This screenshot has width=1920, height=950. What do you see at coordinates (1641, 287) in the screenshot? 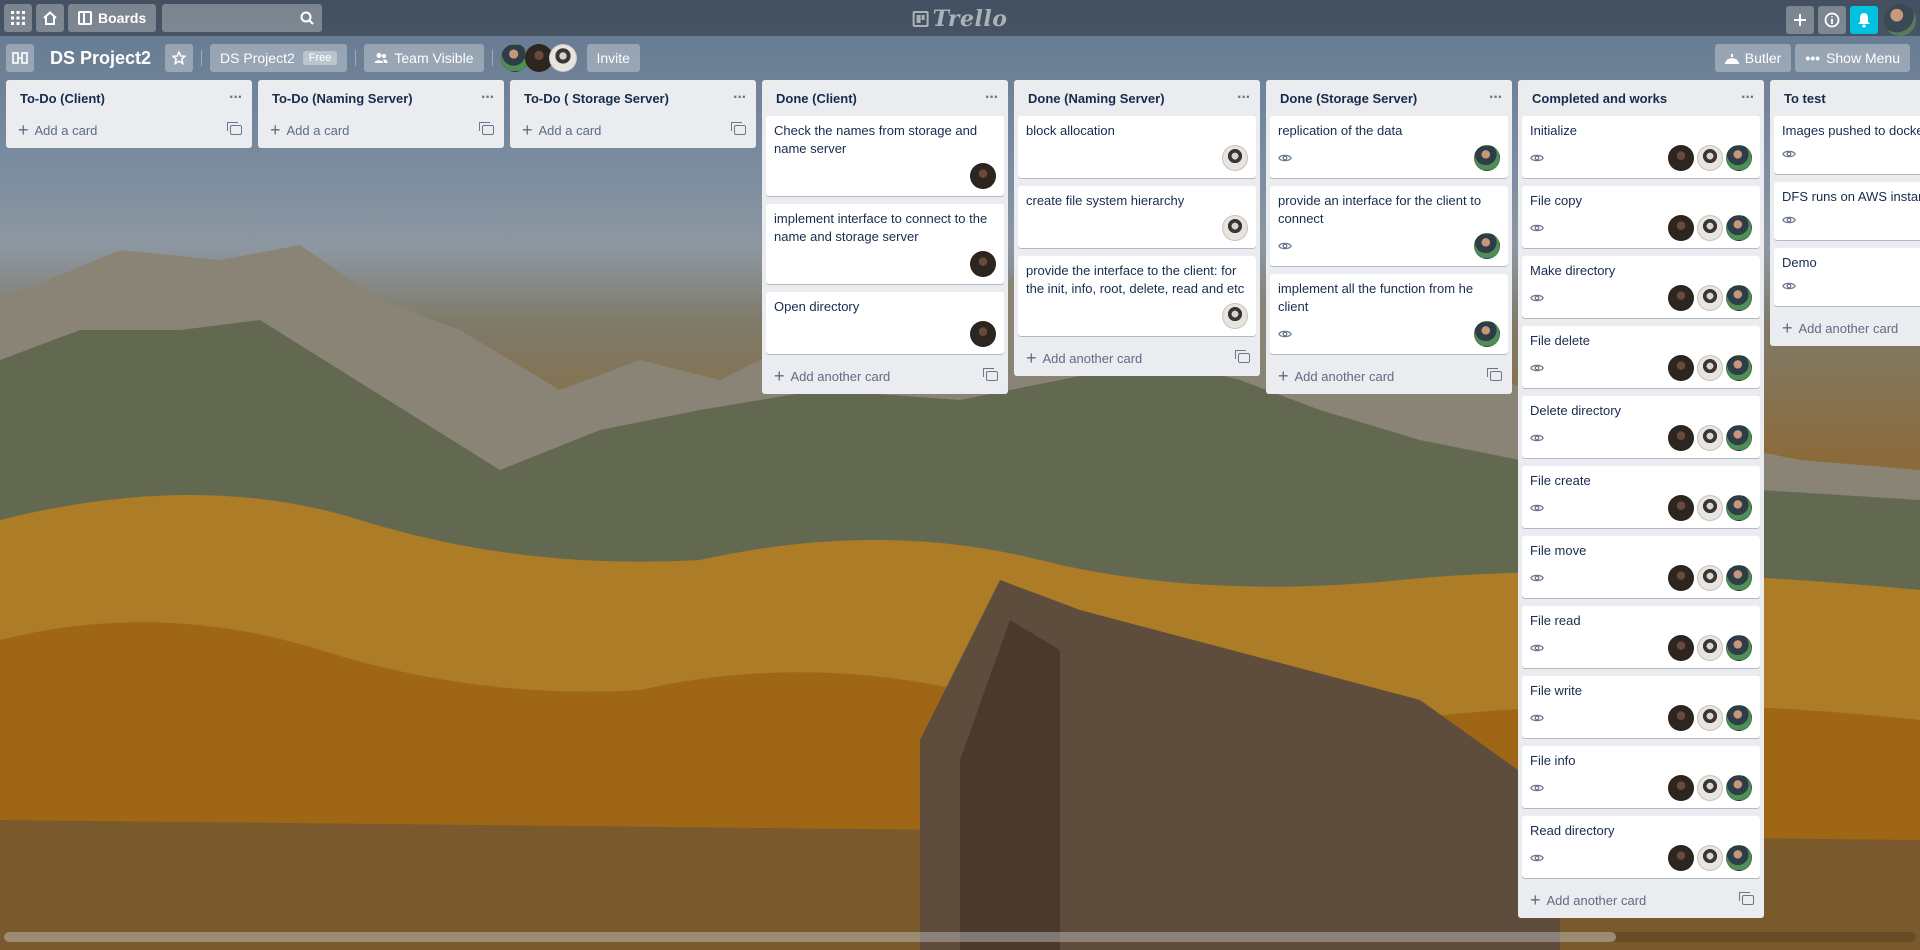
I see `card: Make directory` at bounding box center [1641, 287].